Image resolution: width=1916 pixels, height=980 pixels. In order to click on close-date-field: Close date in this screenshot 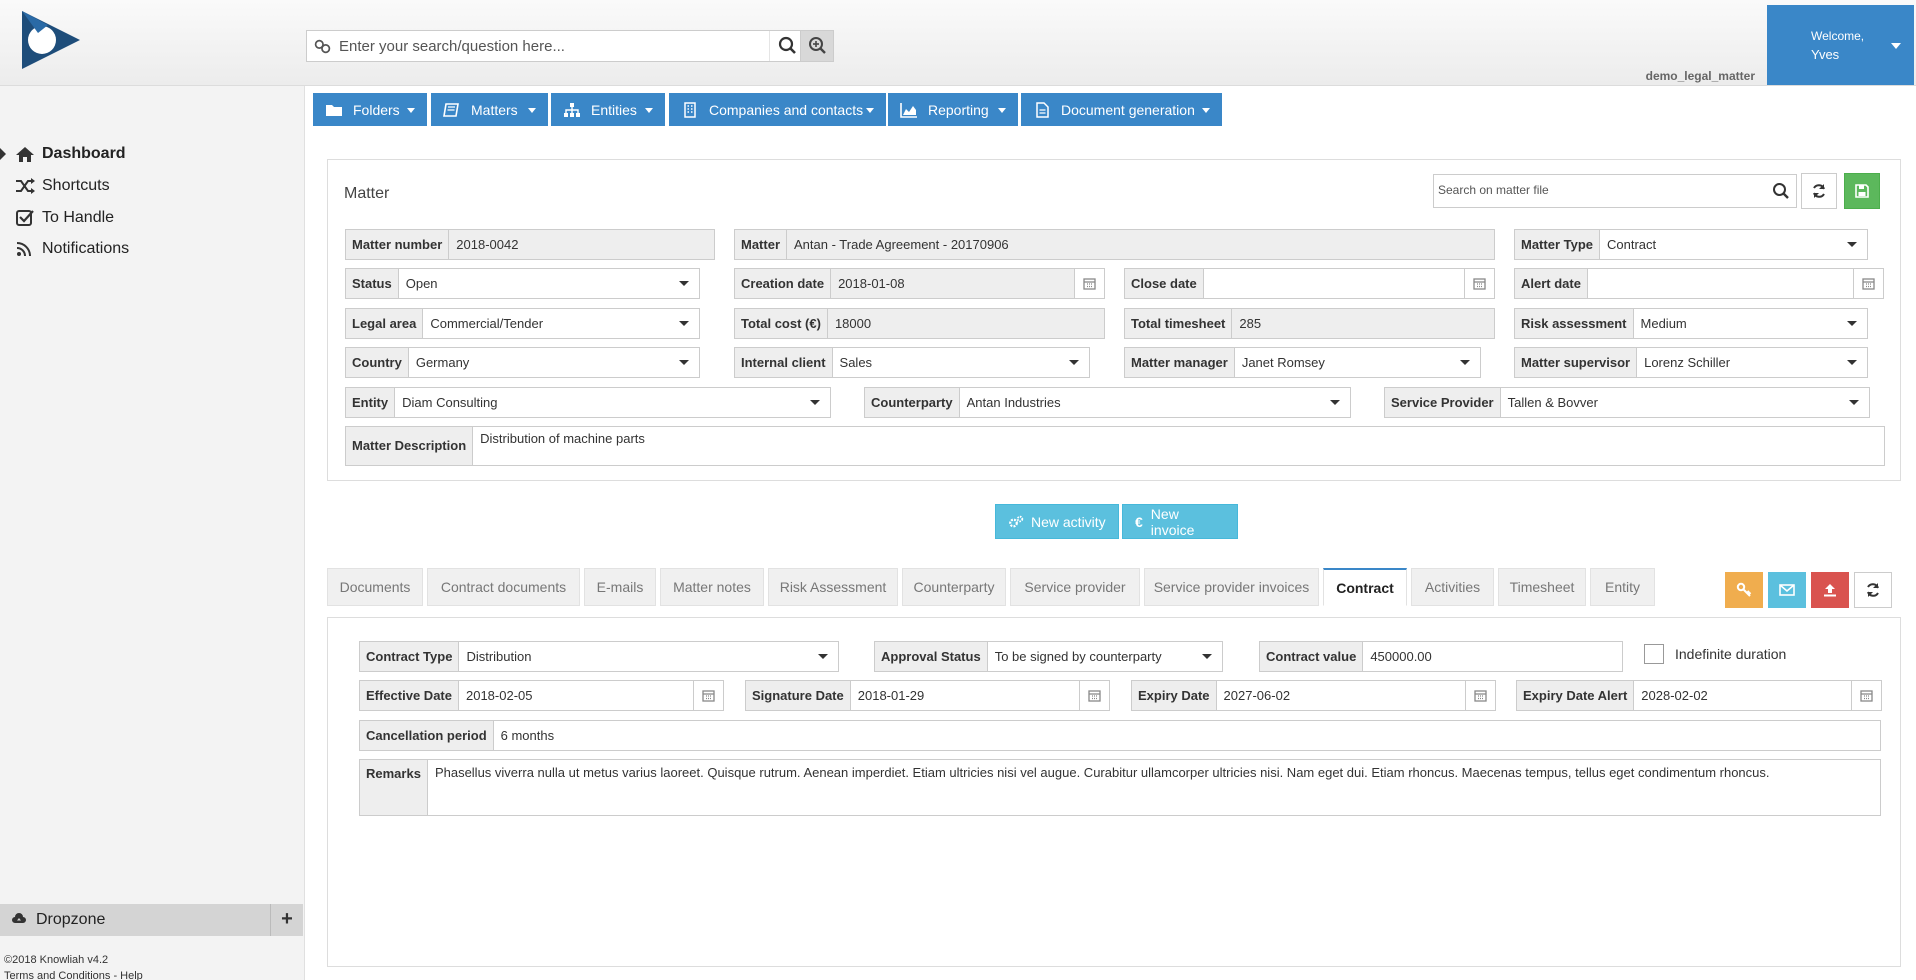, I will do `click(1309, 283)`.